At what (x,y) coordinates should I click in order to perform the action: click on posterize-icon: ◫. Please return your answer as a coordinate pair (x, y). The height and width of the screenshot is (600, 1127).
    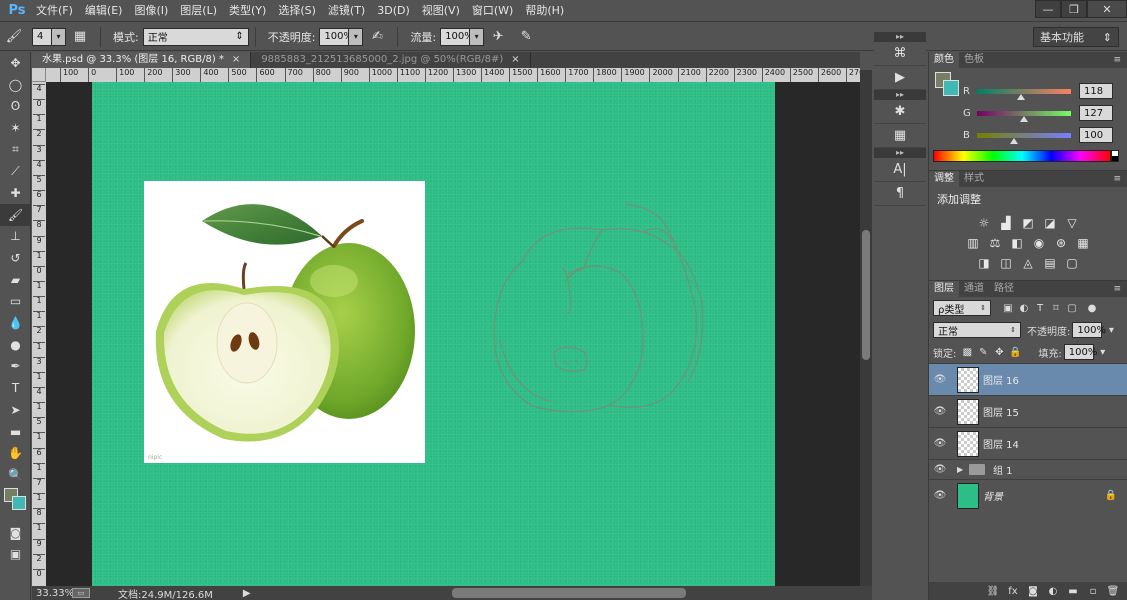
    Looking at the image, I should click on (1006, 263).